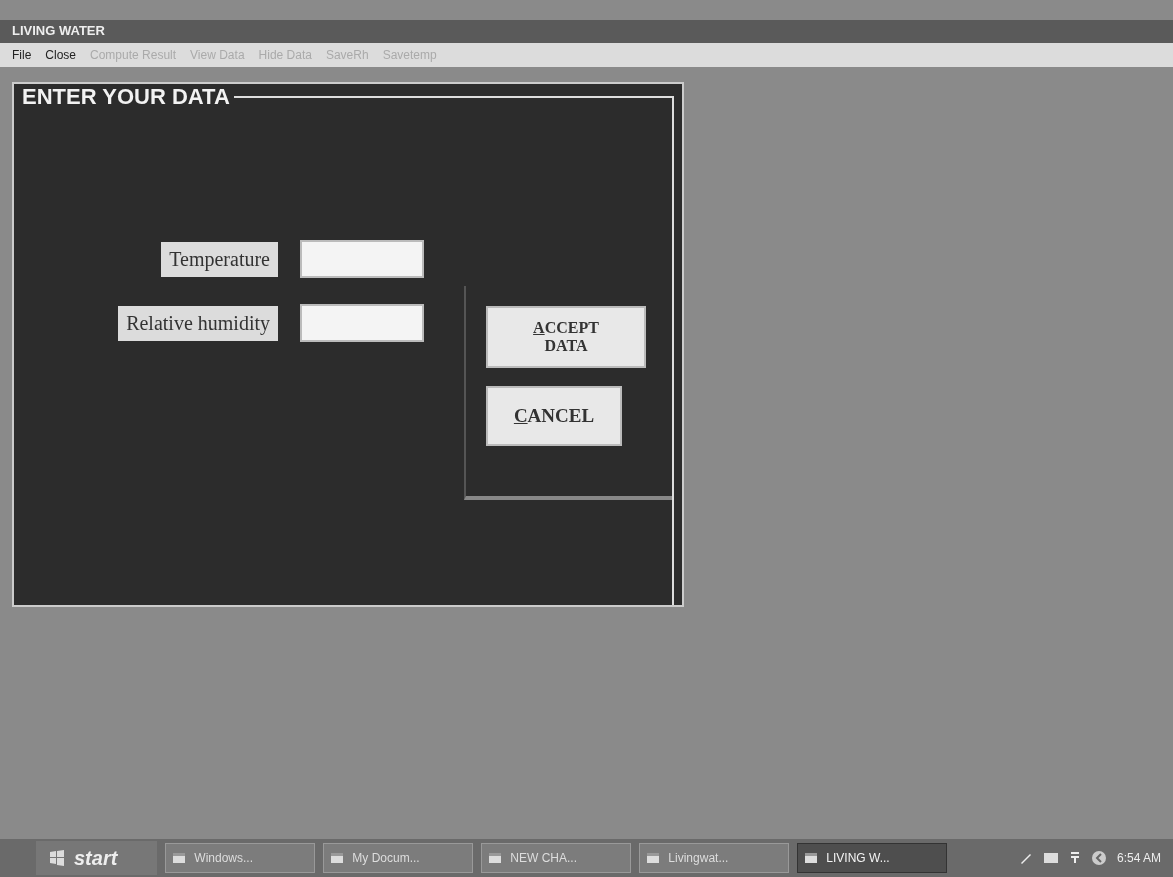  I want to click on windows-logo-icon, so click(57, 858).